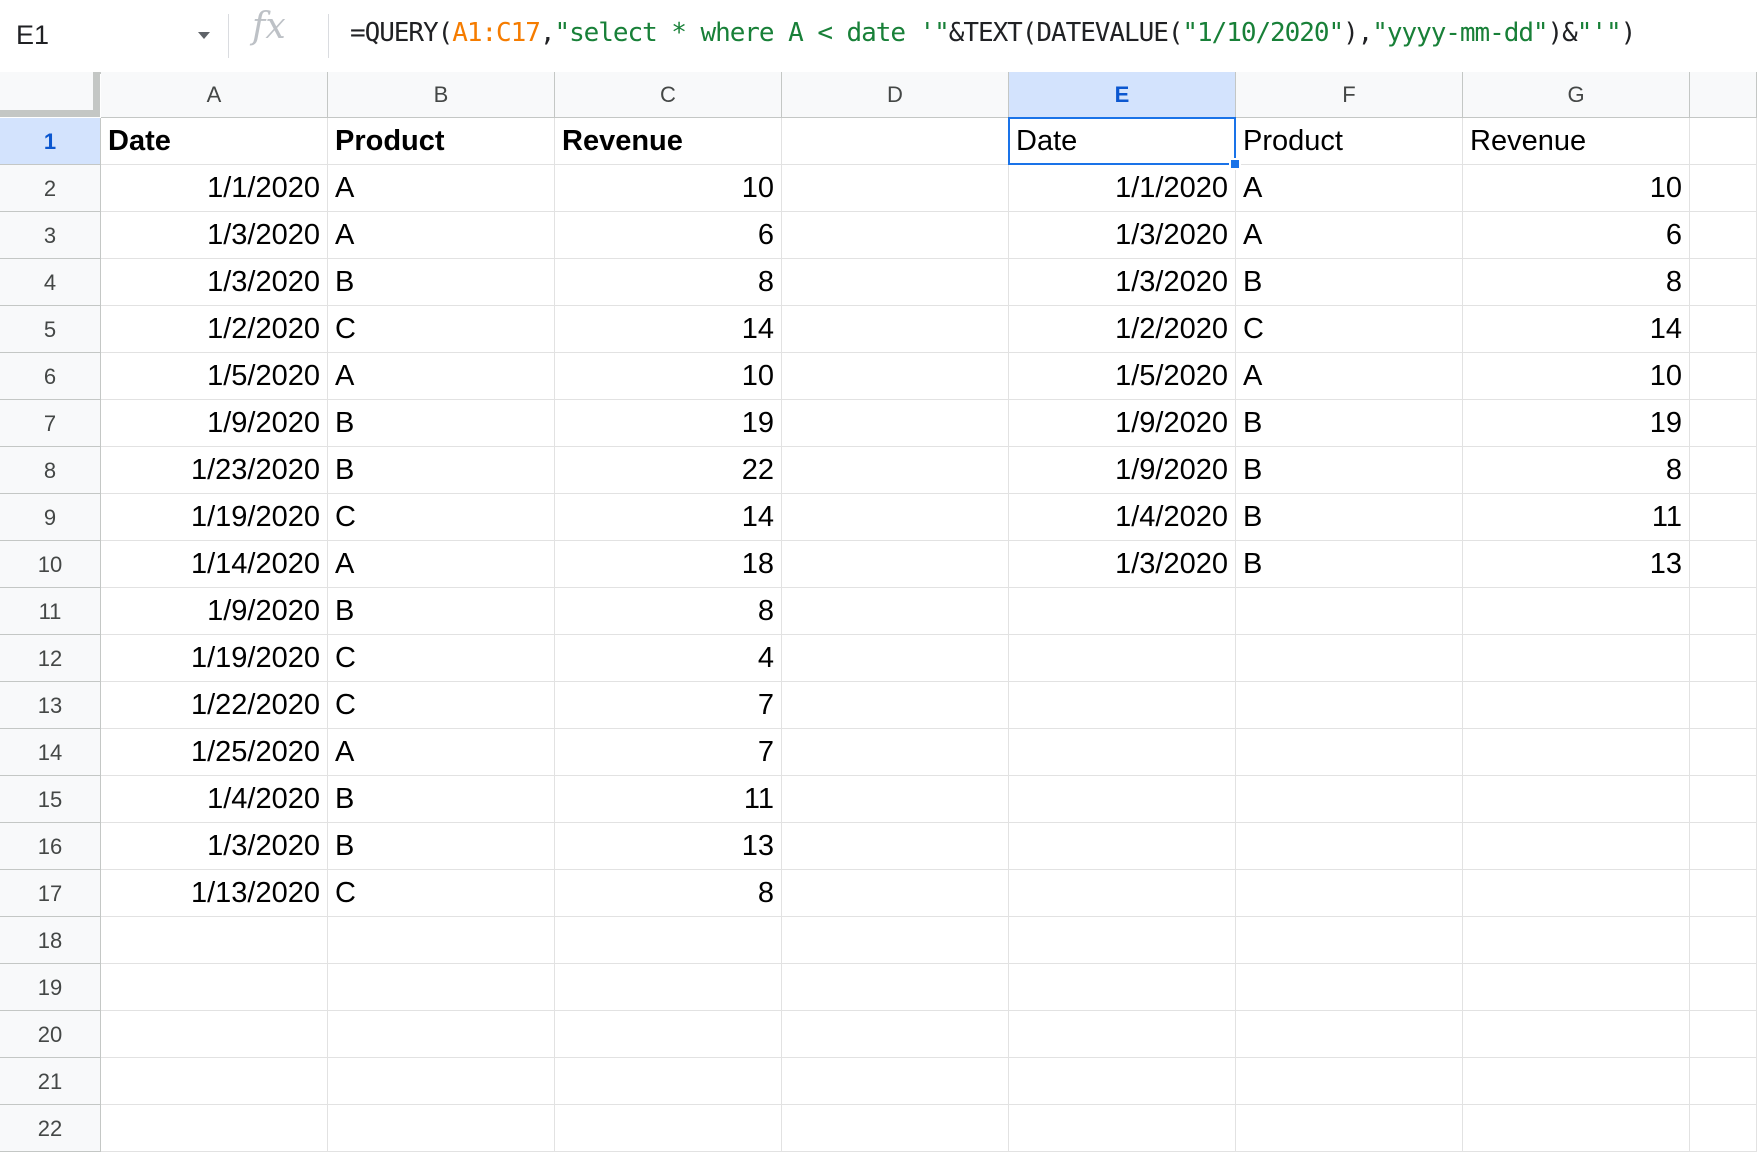 This screenshot has height=1167, width=1757. I want to click on grid-cell: 22, so click(668, 470).